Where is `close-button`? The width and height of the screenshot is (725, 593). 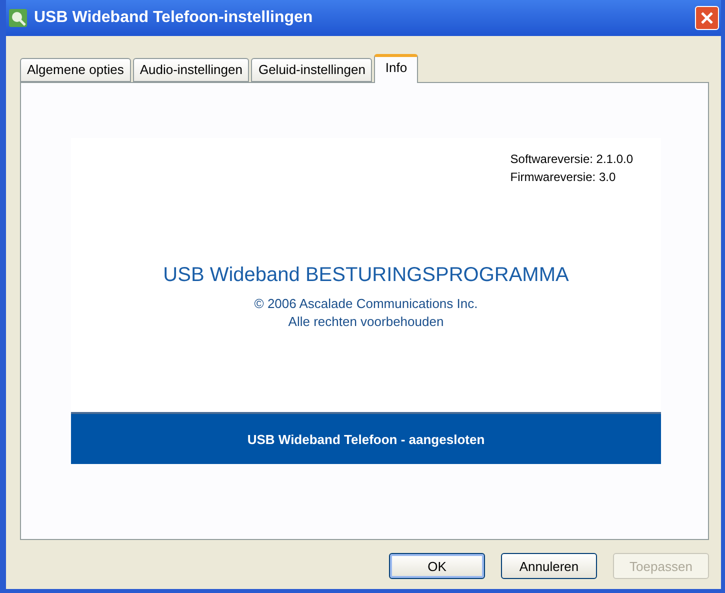 close-button is located at coordinates (707, 18).